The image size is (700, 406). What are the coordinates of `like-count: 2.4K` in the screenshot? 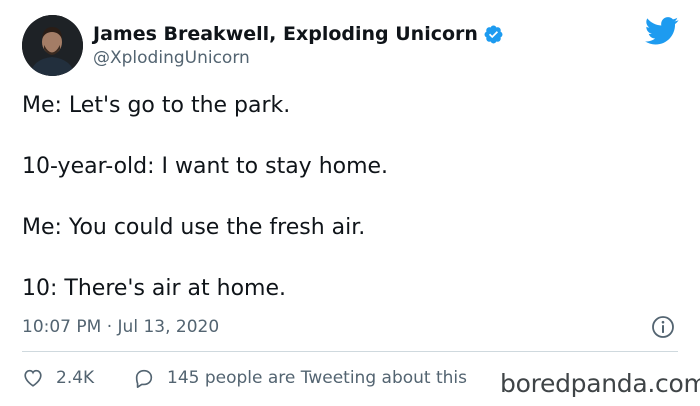 It's located at (75, 378).